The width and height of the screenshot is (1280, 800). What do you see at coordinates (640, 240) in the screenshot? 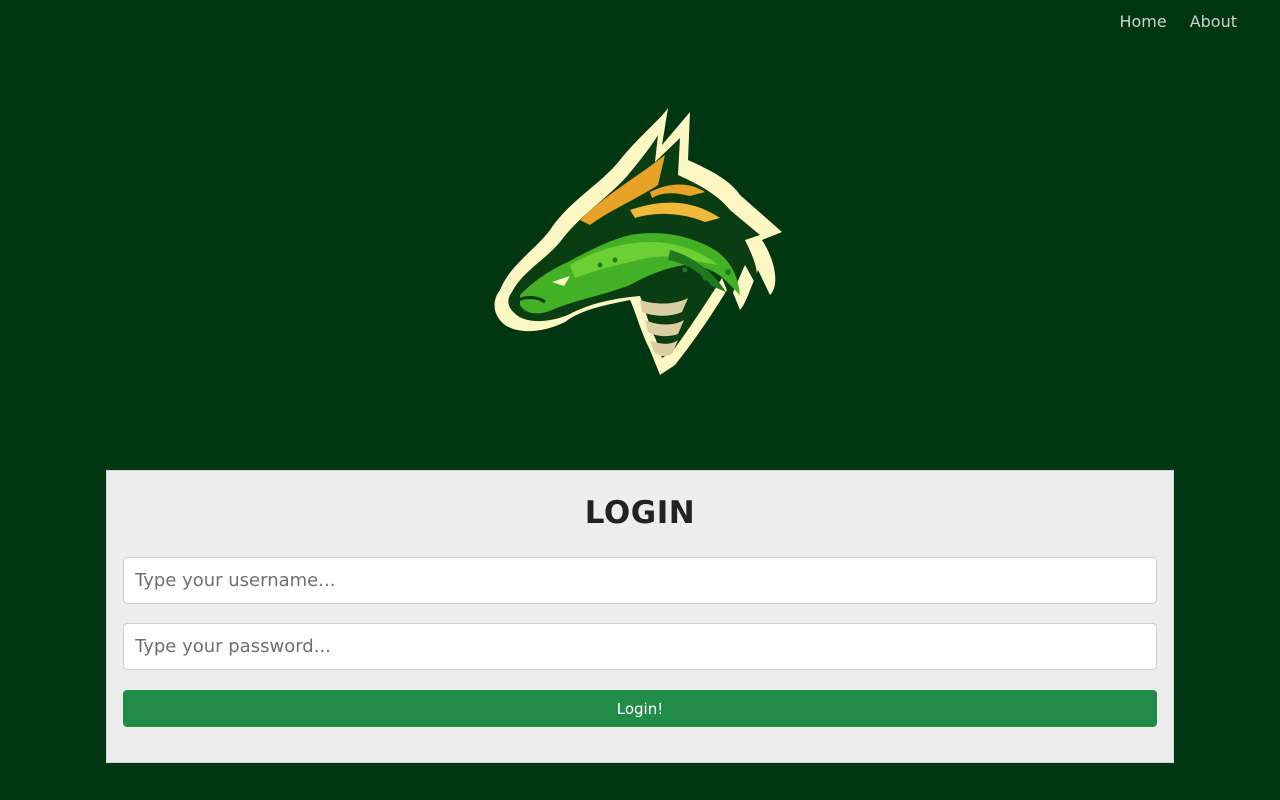
I see `dragon-logo-icon` at bounding box center [640, 240].